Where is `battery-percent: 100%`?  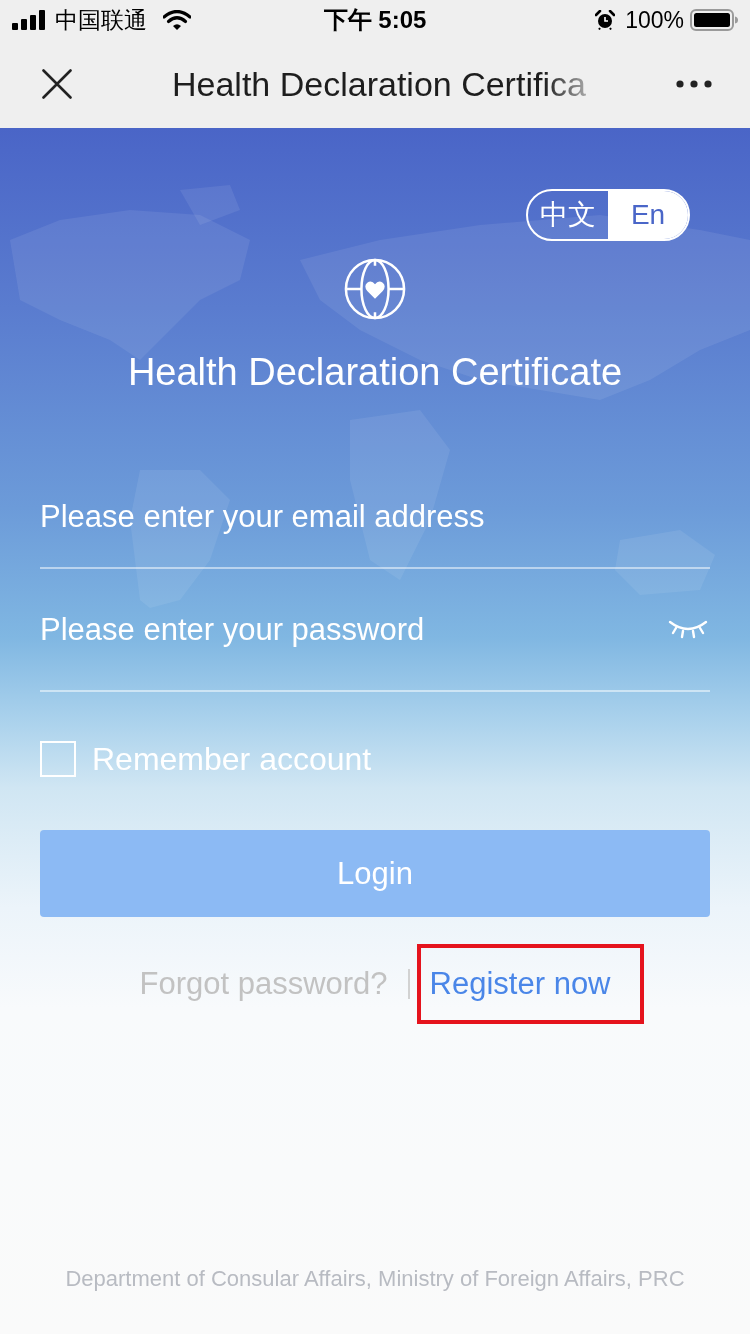 battery-percent: 100% is located at coordinates (654, 20).